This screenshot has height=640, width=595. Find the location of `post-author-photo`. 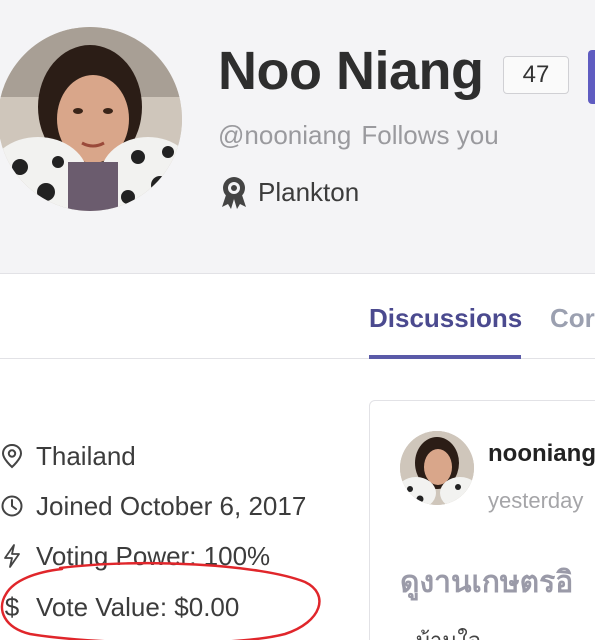

post-author-photo is located at coordinates (437, 468).